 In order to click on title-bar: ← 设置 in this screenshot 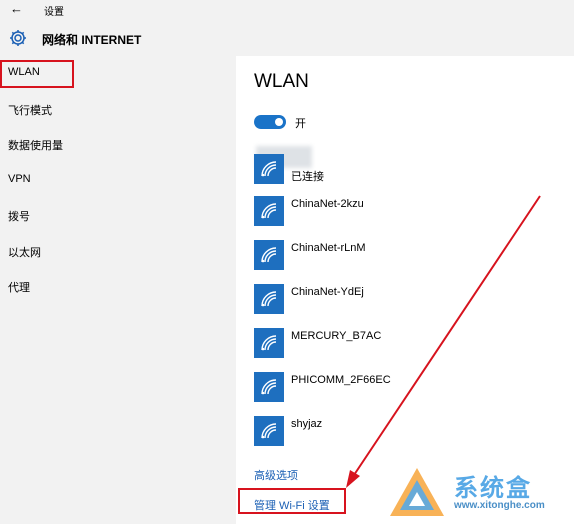, I will do `click(287, 11)`.